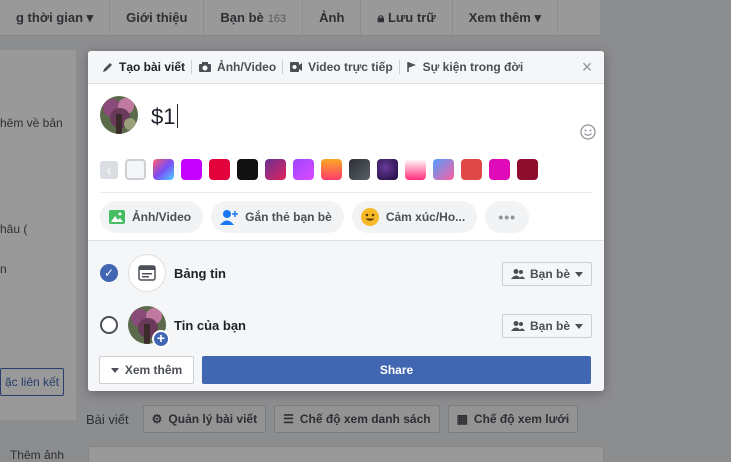 Image resolution: width=731 pixels, height=462 pixels. What do you see at coordinates (411, 67) in the screenshot?
I see `flag-icon` at bounding box center [411, 67].